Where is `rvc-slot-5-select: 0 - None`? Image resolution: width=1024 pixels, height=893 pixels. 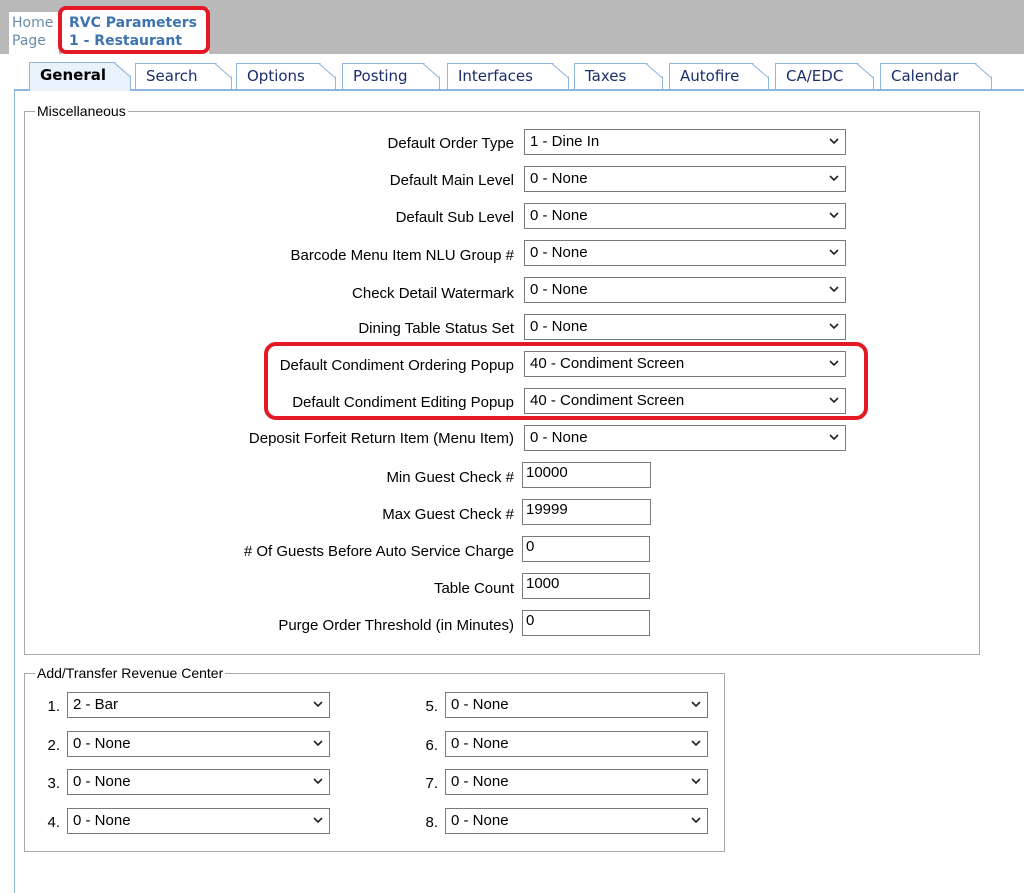
rvc-slot-5-select: 0 - None is located at coordinates (576, 705).